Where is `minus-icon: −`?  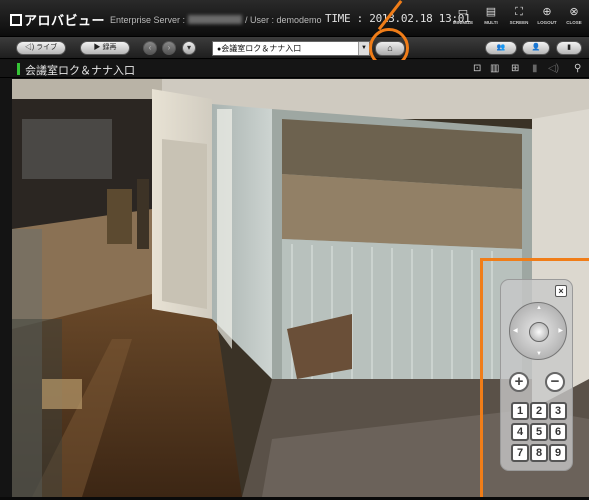
minus-icon: − is located at coordinates (555, 381).